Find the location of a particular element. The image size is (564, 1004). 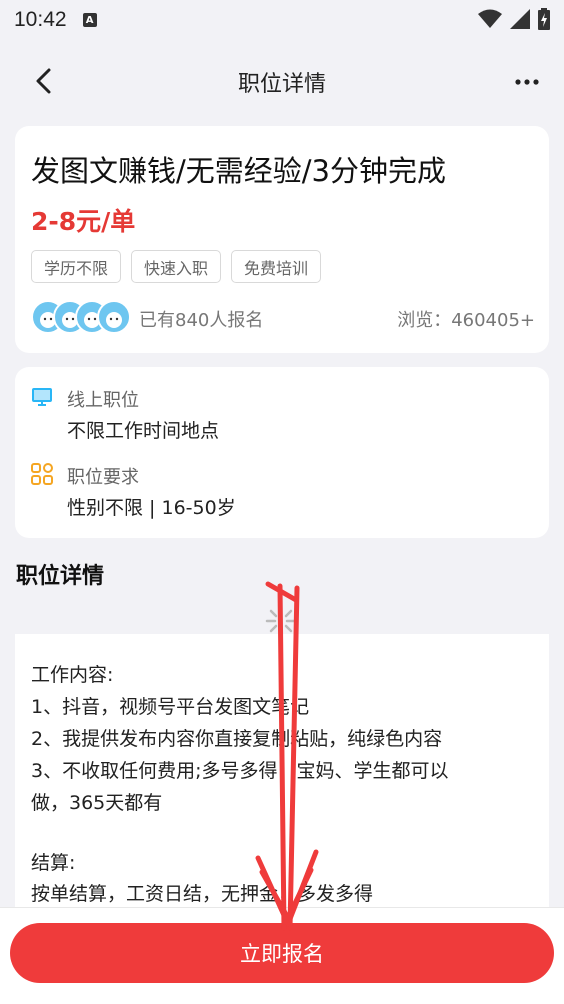

section-title: 职位详情 is located at coordinates (60, 576).